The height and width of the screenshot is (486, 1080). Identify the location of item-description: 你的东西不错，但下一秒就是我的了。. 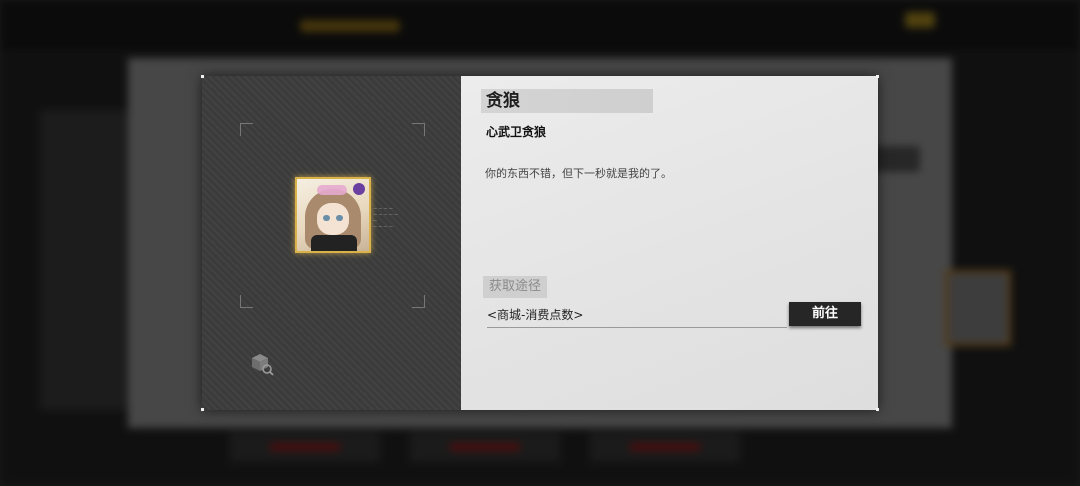
(578, 173).